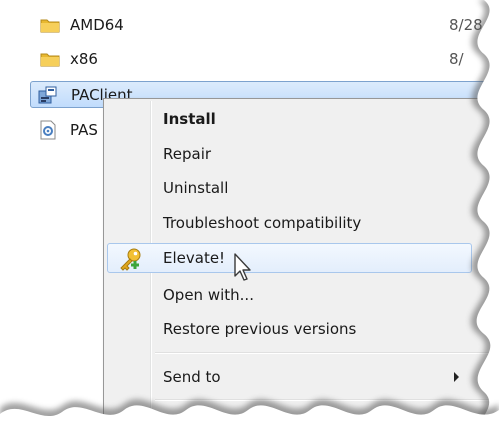  Describe the element at coordinates (263, 59) in the screenshot. I see `file-row-x86: x86 8/` at that location.